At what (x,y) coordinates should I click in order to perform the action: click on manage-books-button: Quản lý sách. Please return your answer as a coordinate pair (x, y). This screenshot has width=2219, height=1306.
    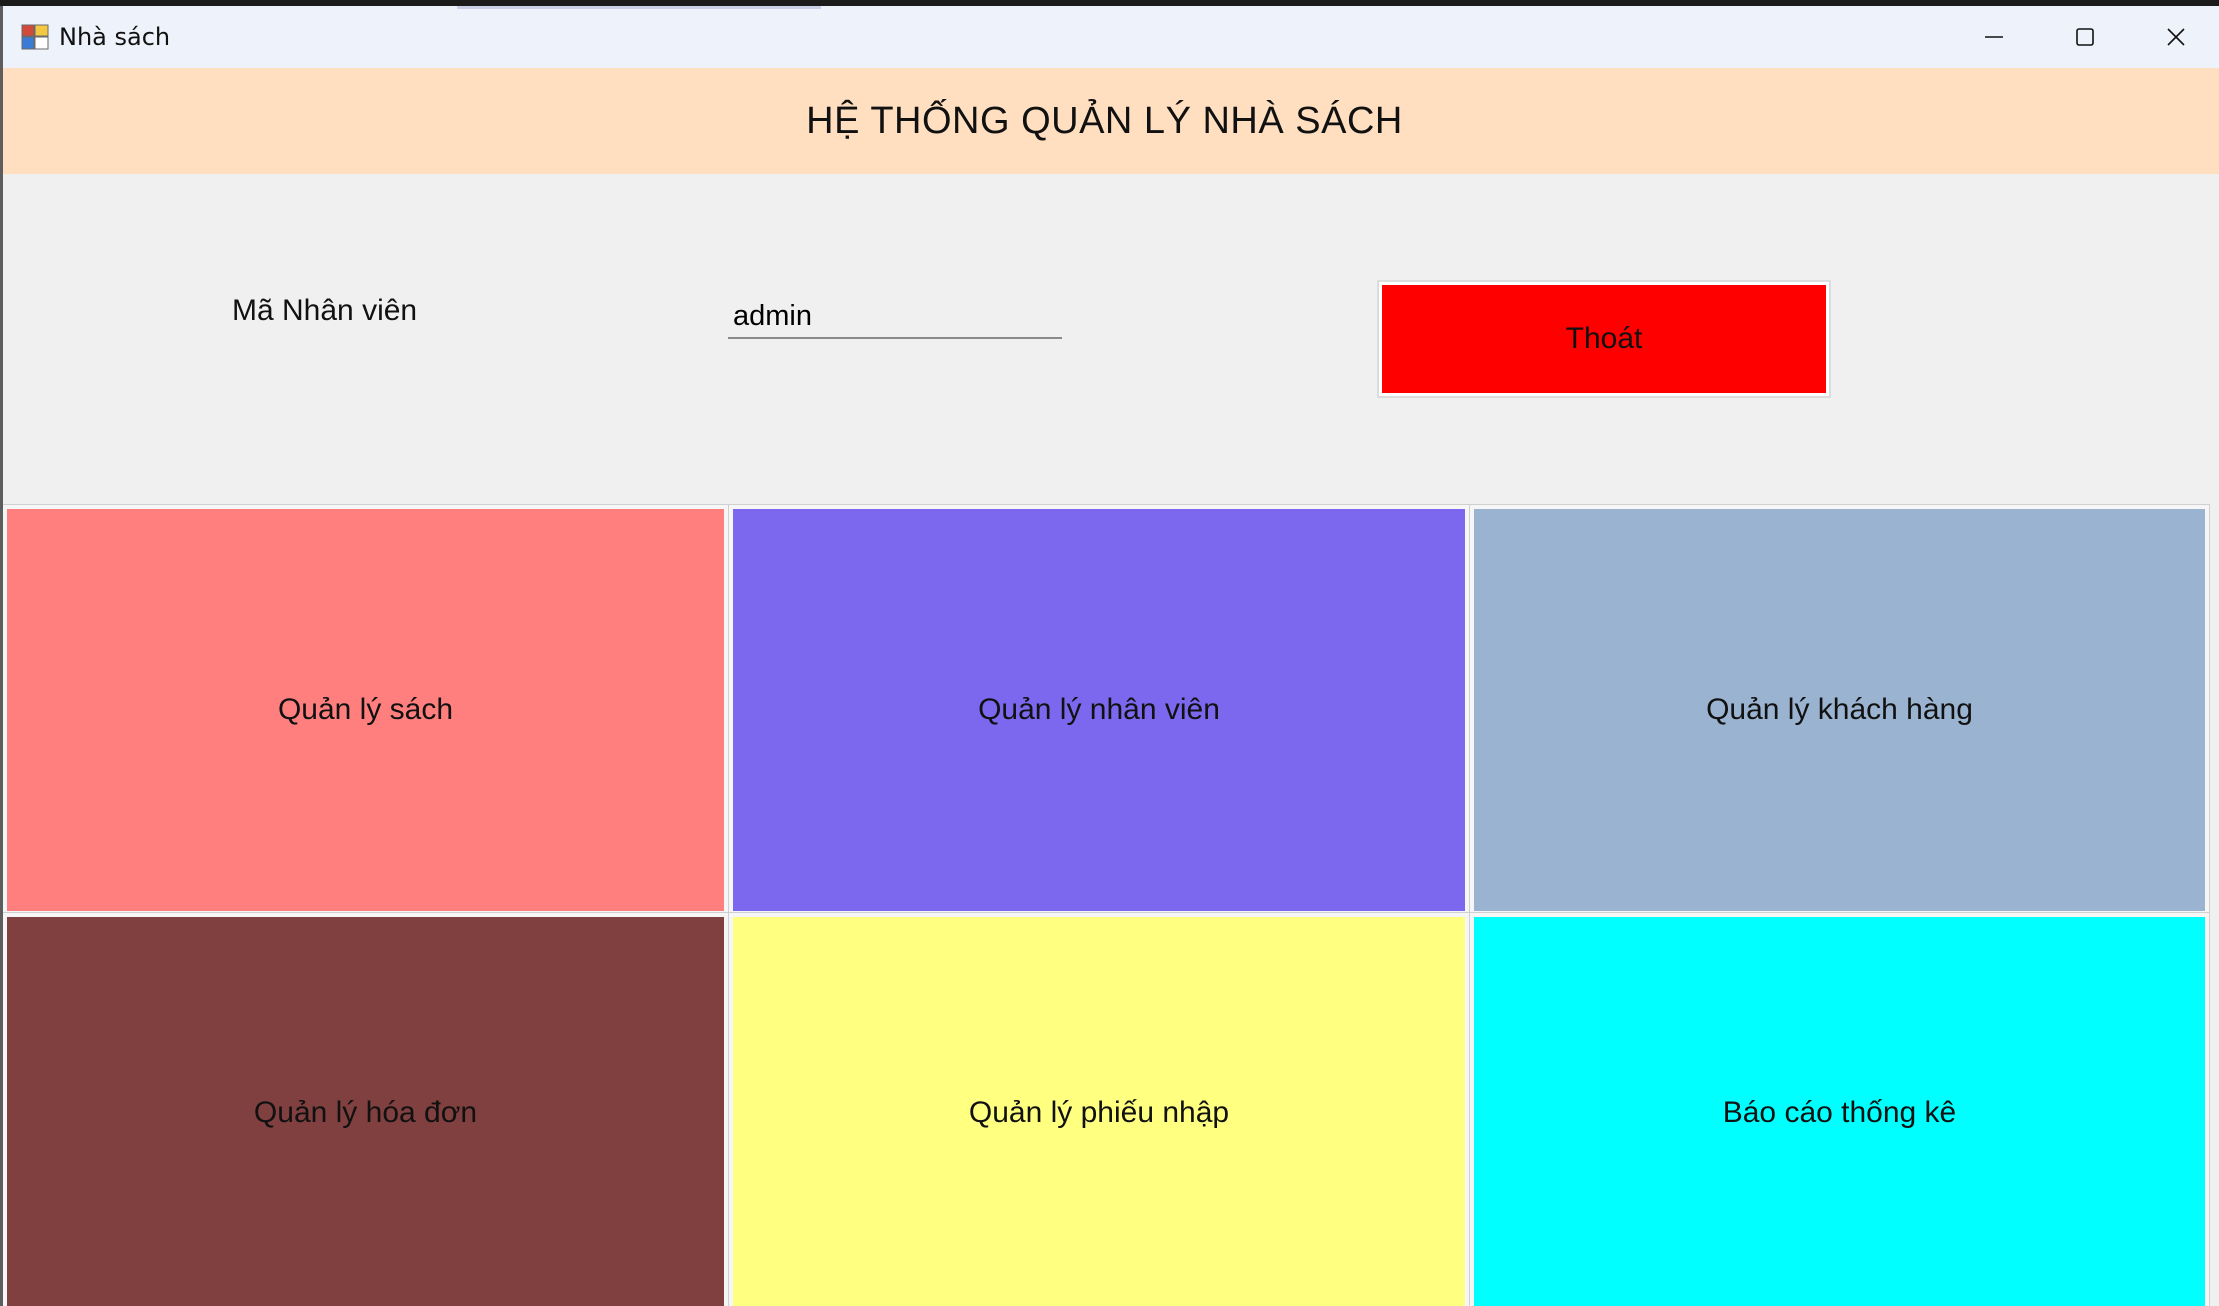
    Looking at the image, I should click on (366, 710).